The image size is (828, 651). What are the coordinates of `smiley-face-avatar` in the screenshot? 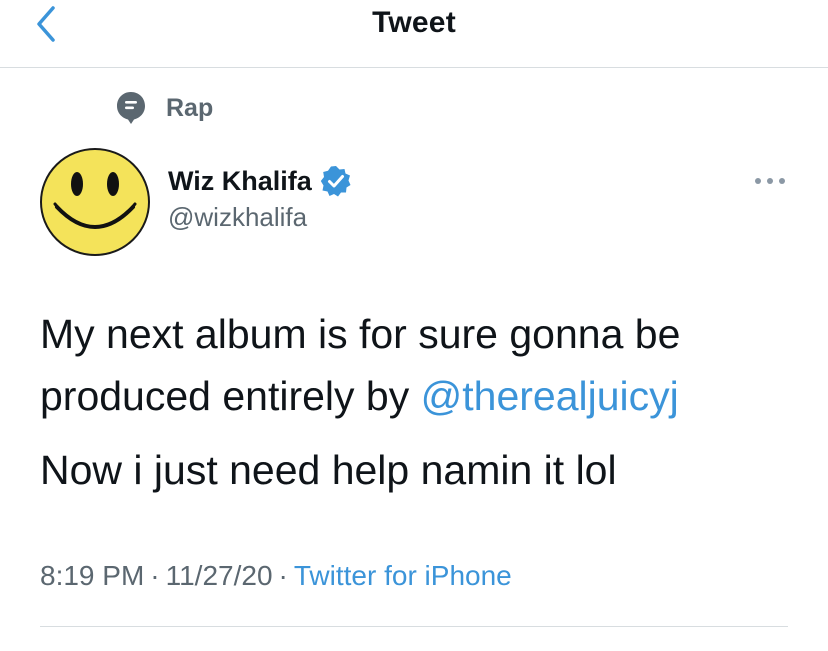 It's located at (95, 202).